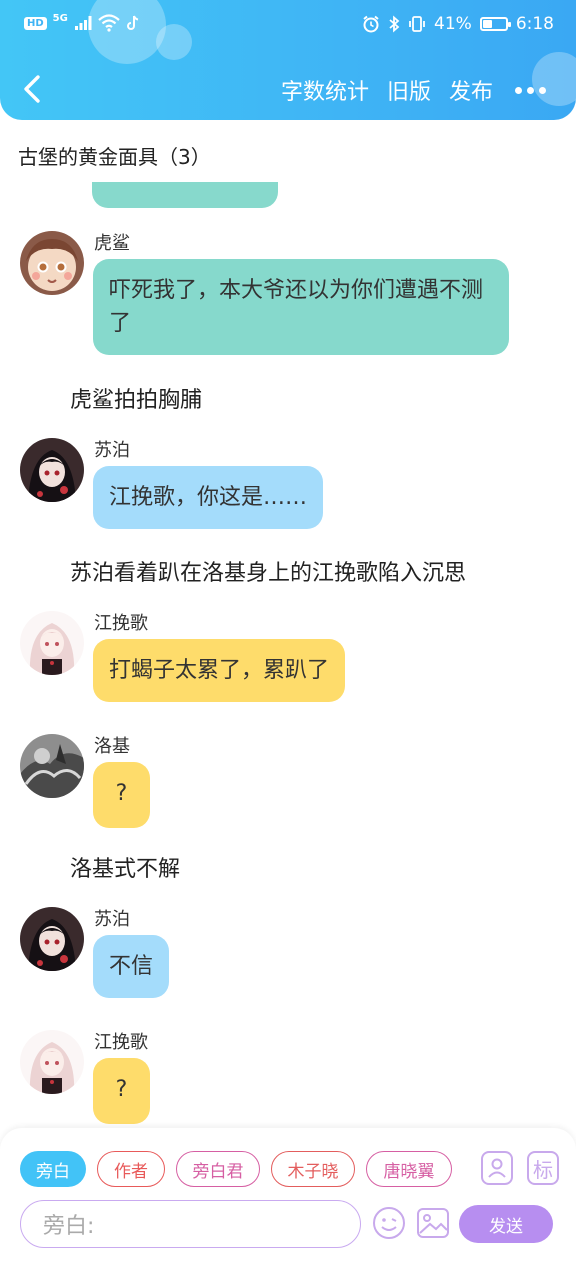 This screenshot has height=1280, width=576. What do you see at coordinates (114, 157) in the screenshot?
I see `story-title: 古堡的黄金面具（3）` at bounding box center [114, 157].